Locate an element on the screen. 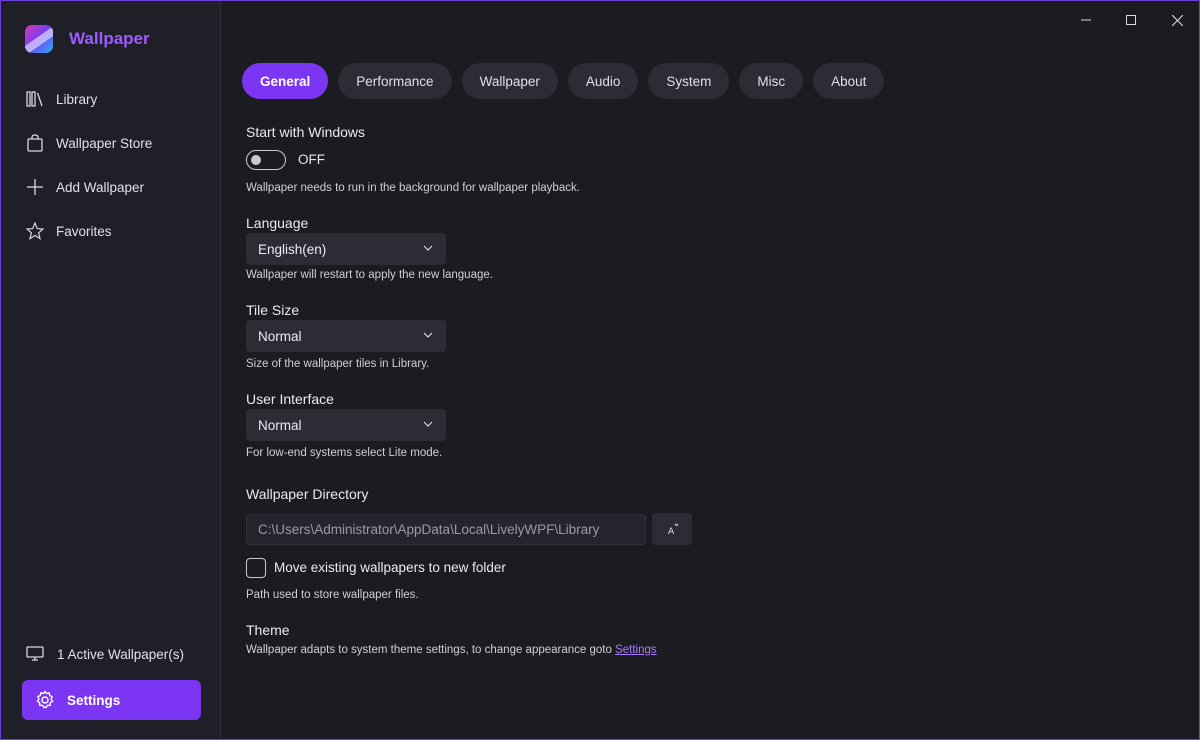 This screenshot has height=740, width=1200. wallpaper-directory-hint: Path used to store wallpaper files. is located at coordinates (332, 595).